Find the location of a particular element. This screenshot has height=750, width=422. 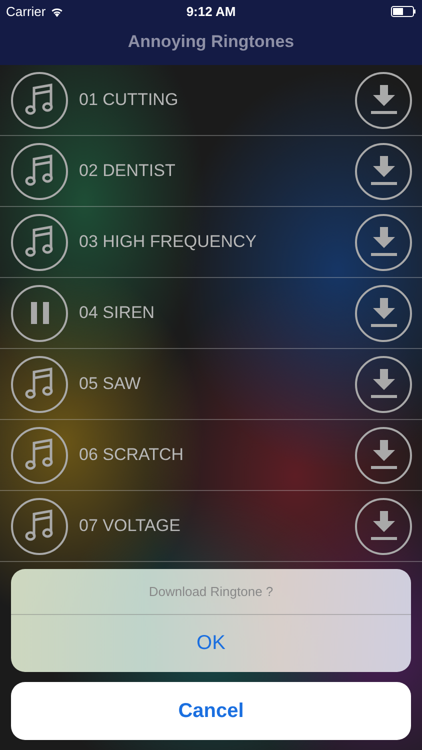

cancel-button: Cancel is located at coordinates (211, 711).